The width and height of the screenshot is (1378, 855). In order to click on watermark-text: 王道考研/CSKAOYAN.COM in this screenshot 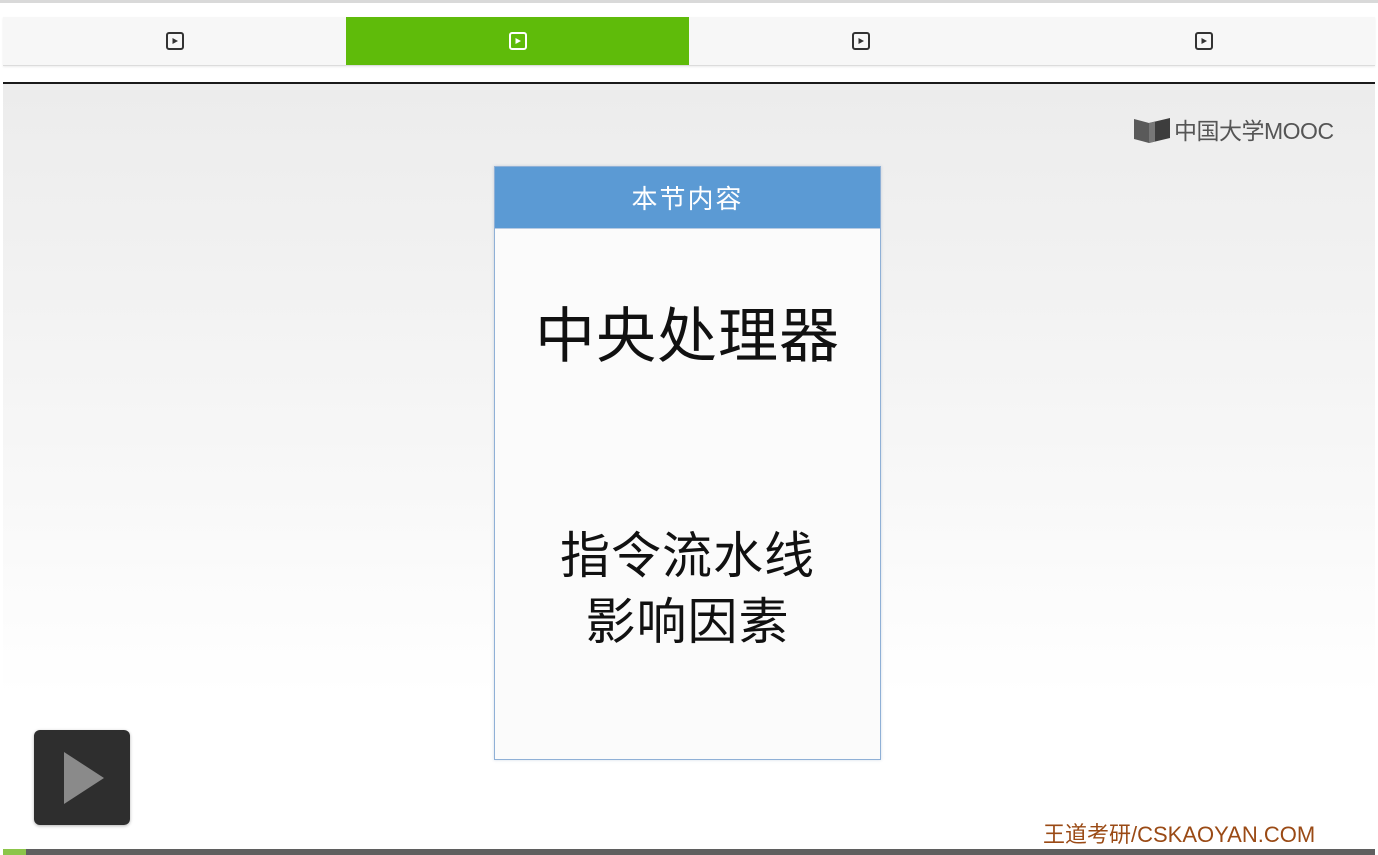, I will do `click(1179, 834)`.